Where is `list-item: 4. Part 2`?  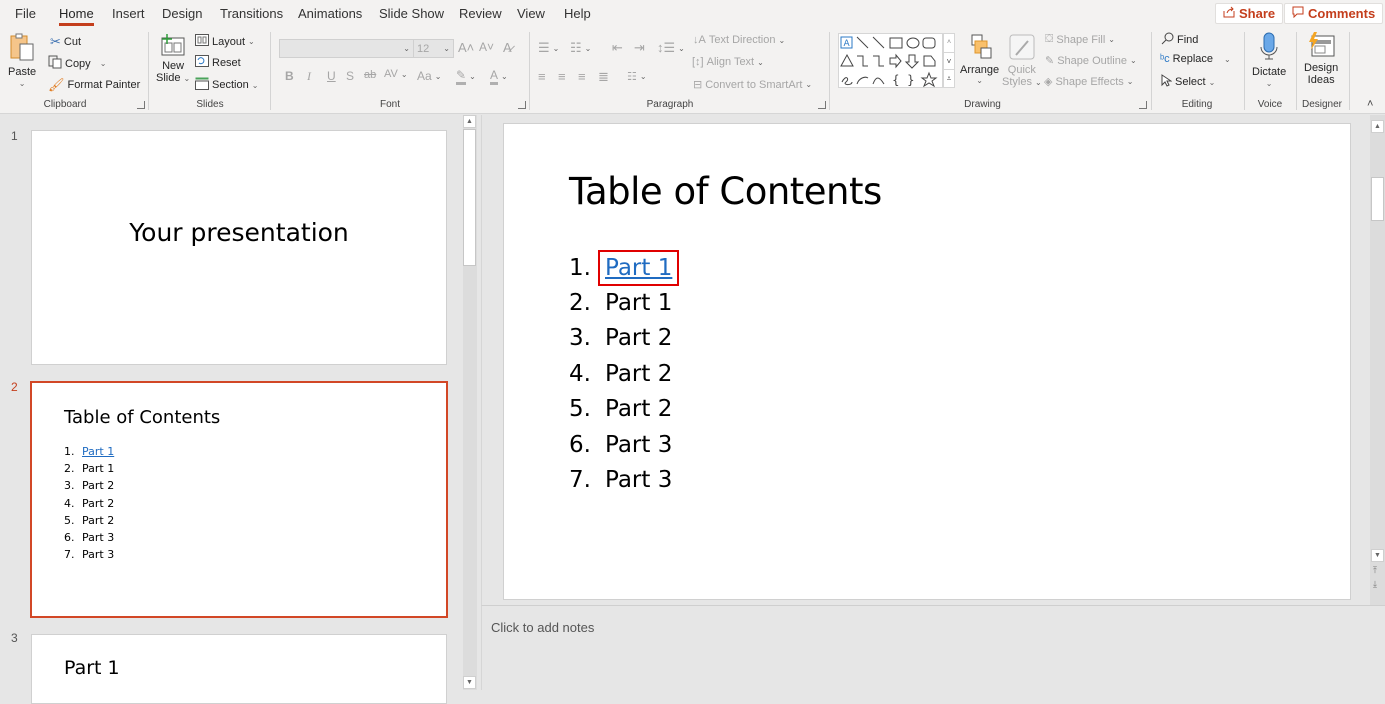 list-item: 4. Part 2 is located at coordinates (89, 505).